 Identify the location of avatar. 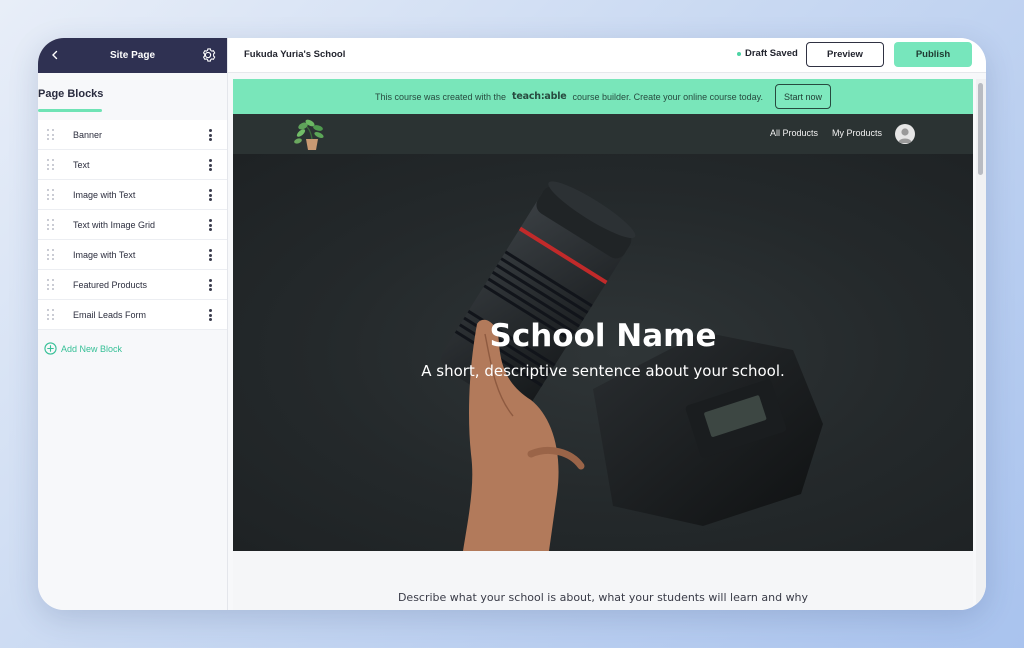
(905, 134).